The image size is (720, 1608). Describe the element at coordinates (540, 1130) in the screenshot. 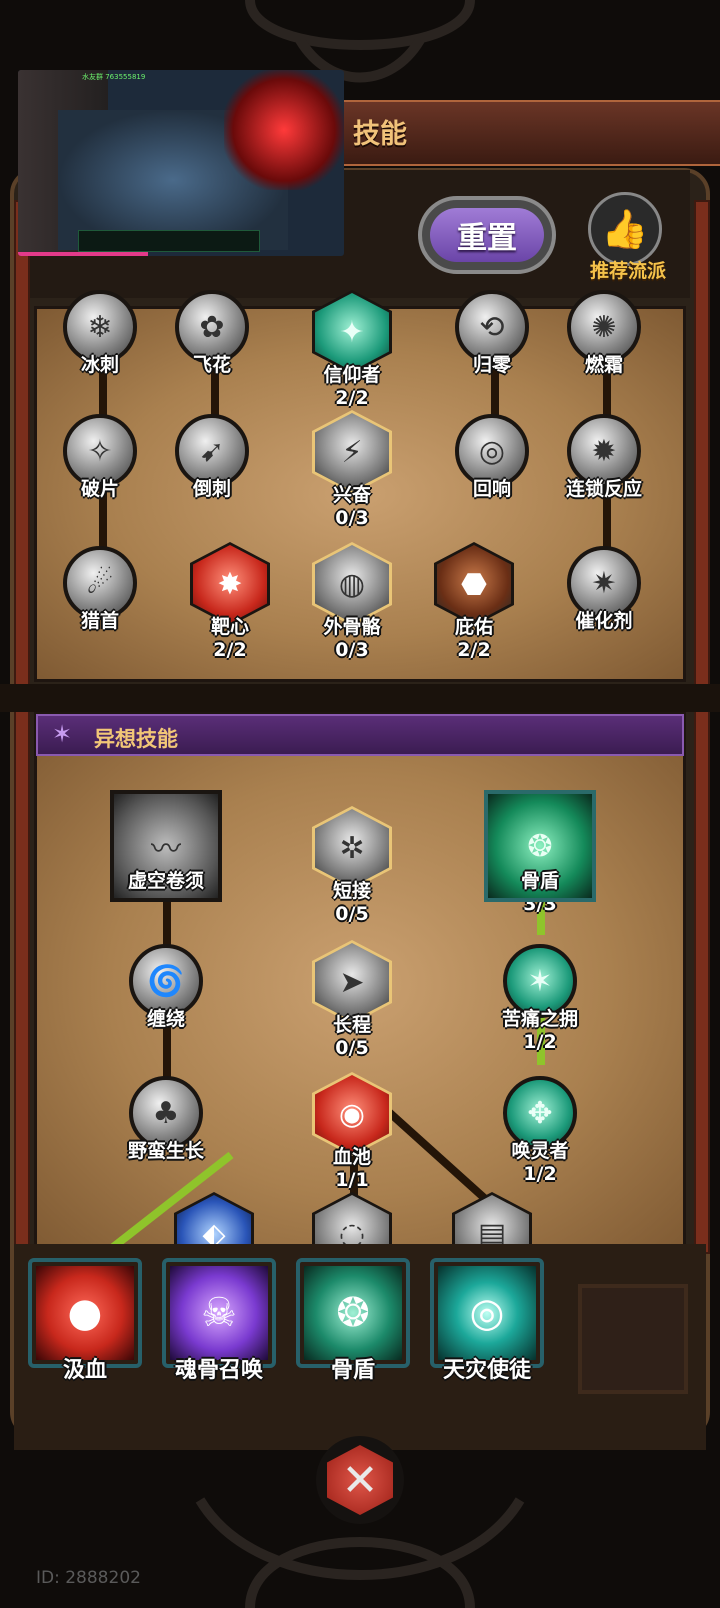

I see `skill-node: ✥ 唤灵者 1/2` at that location.